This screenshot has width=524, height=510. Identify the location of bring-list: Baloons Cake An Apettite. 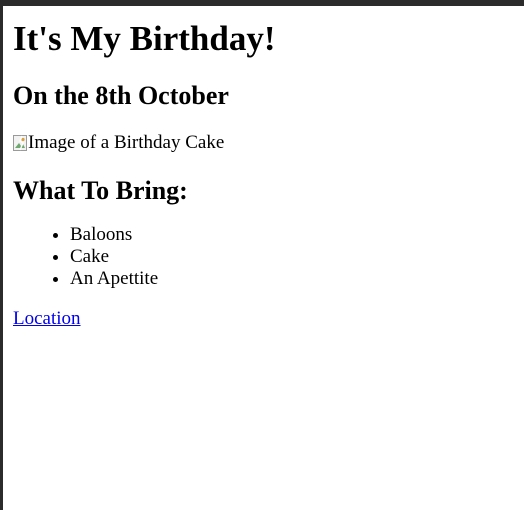
(268, 257).